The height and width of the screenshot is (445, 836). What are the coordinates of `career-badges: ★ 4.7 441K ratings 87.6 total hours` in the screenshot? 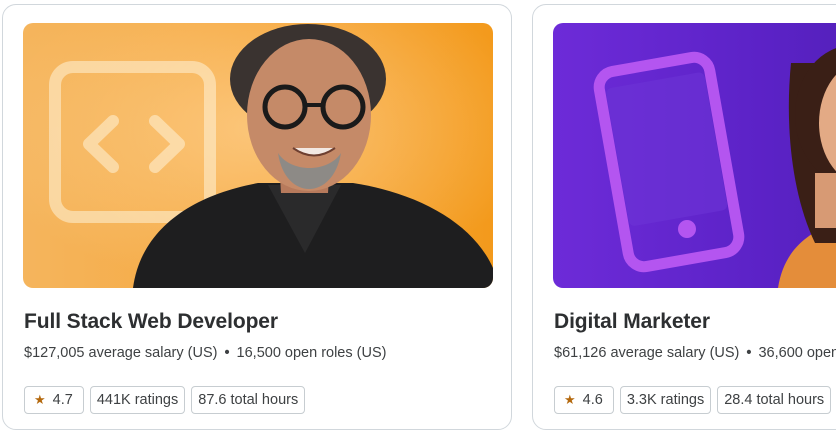 It's located at (165, 400).